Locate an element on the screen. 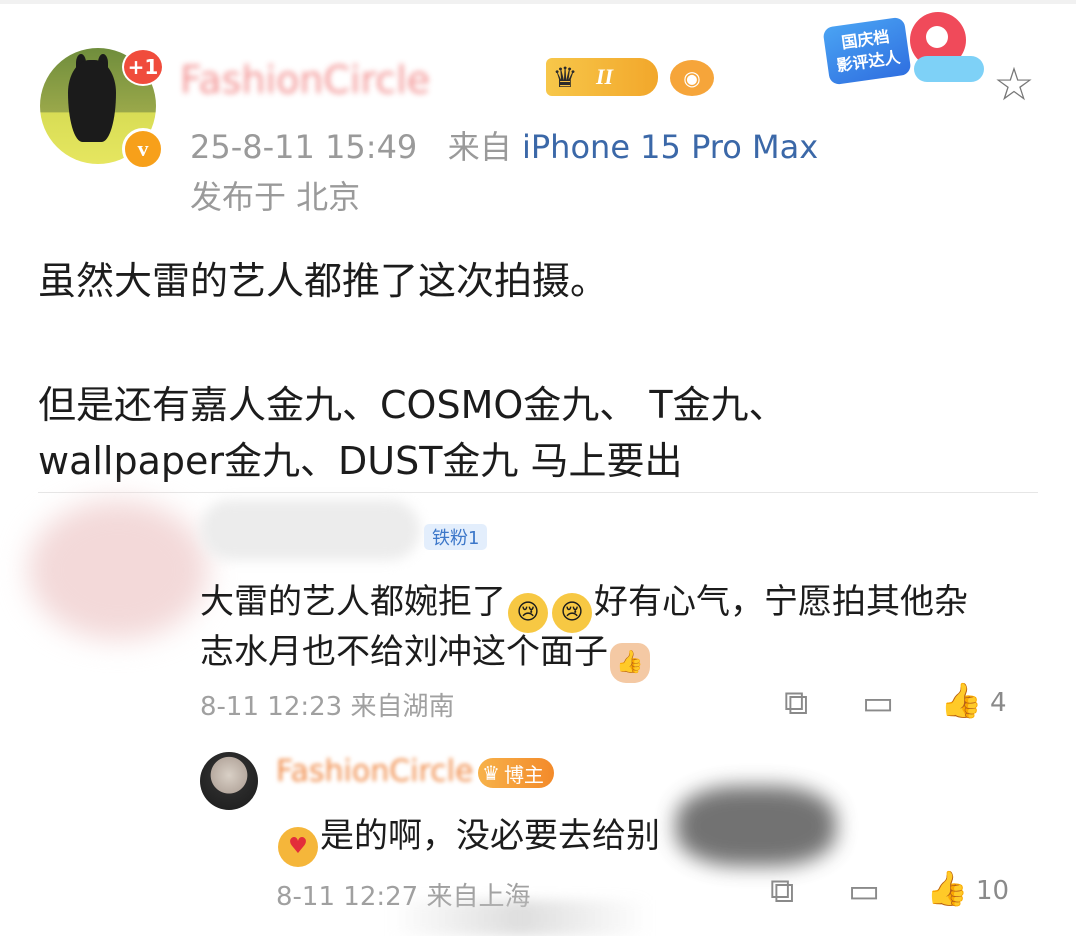 The width and height of the screenshot is (1076, 936). post-body-line: 但是还有嘉人金九、COSMO金九、 T金九、 is located at coordinates (412, 405).